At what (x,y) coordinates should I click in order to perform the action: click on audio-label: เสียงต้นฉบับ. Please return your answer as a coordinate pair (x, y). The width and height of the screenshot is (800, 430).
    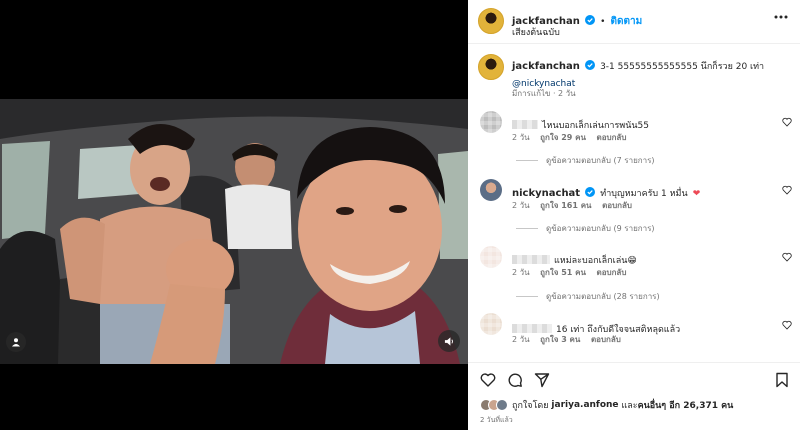
    Looking at the image, I should click on (536, 32).